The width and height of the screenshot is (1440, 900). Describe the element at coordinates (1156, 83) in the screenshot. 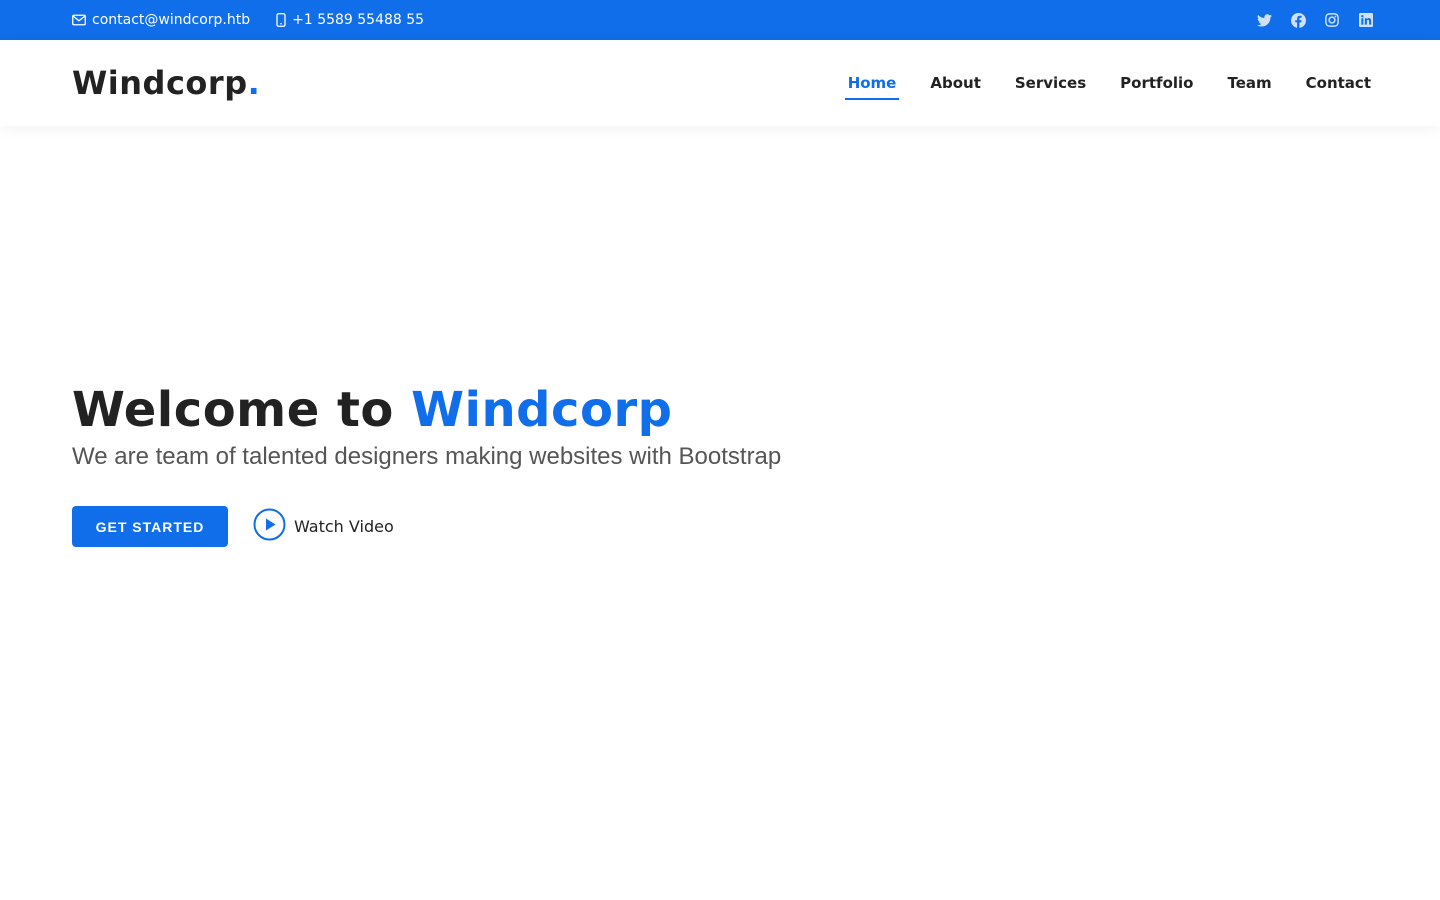

I see `nav-portfolio: Portfolio` at that location.